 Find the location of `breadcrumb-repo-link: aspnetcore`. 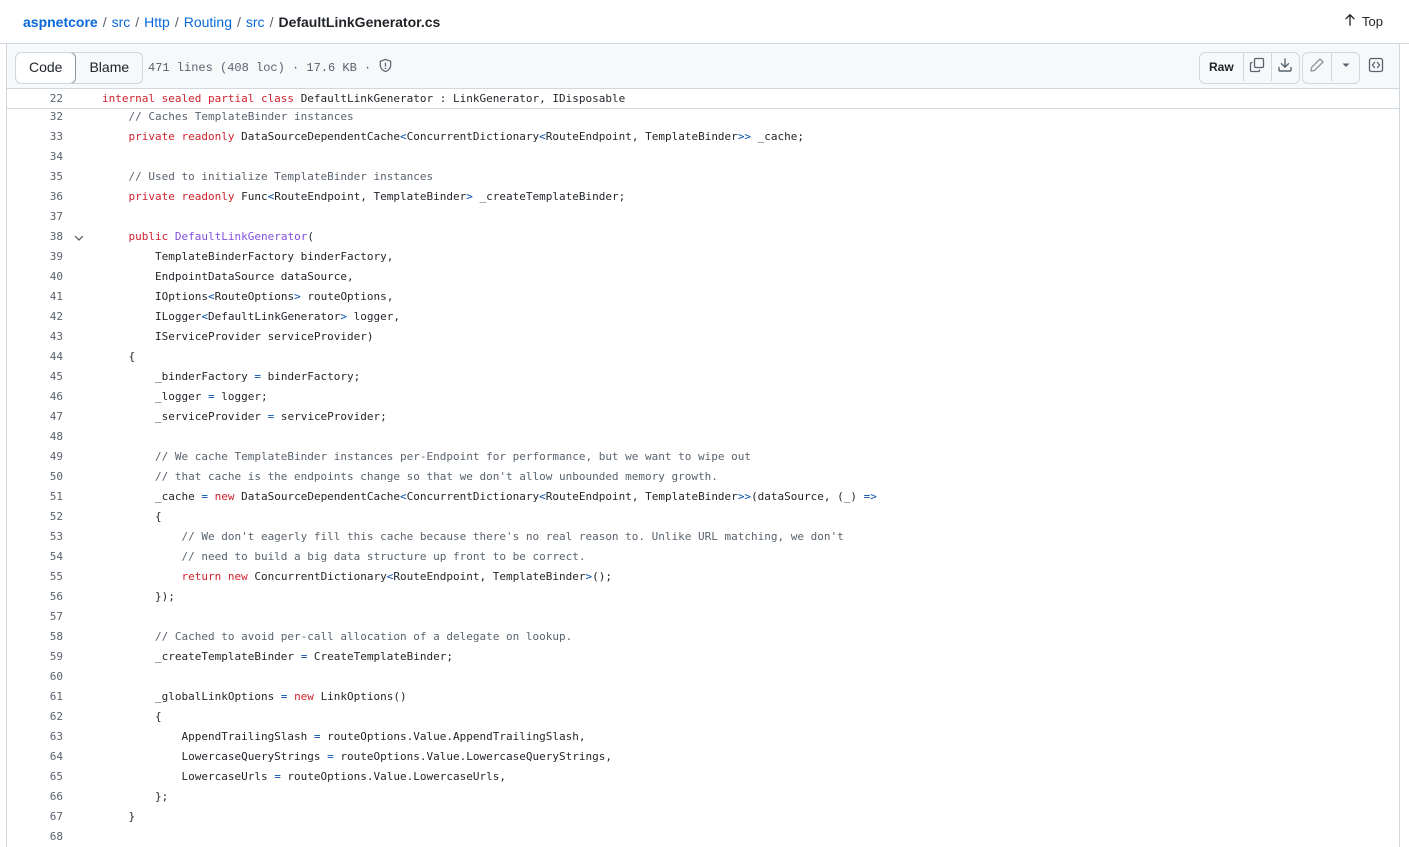

breadcrumb-repo-link: aspnetcore is located at coordinates (60, 22).